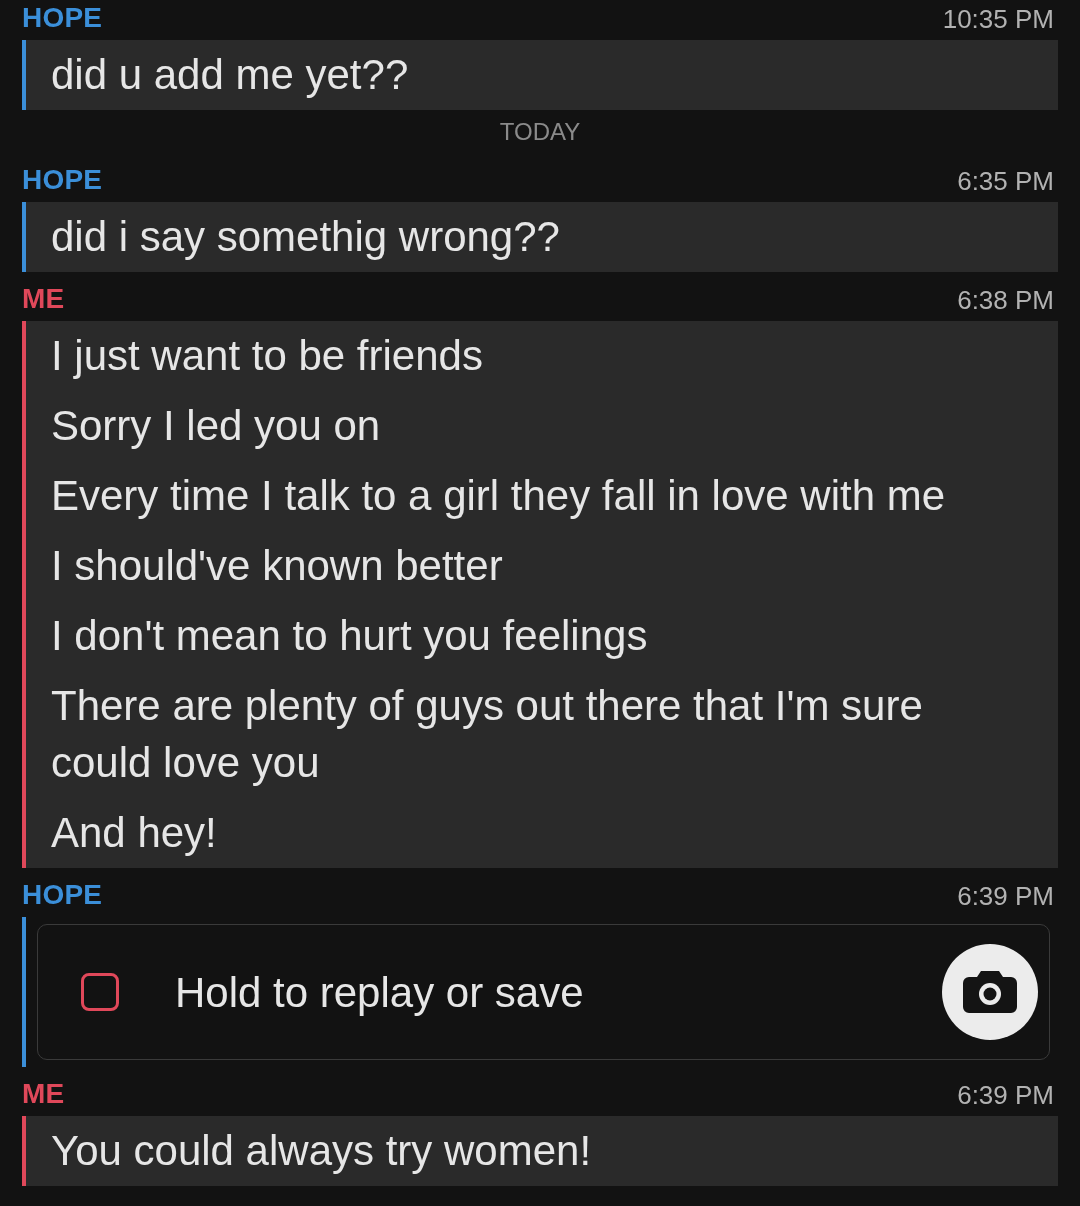 The image size is (1080, 1206). Describe the element at coordinates (277, 566) in the screenshot. I see `message-text: I should've known better` at that location.